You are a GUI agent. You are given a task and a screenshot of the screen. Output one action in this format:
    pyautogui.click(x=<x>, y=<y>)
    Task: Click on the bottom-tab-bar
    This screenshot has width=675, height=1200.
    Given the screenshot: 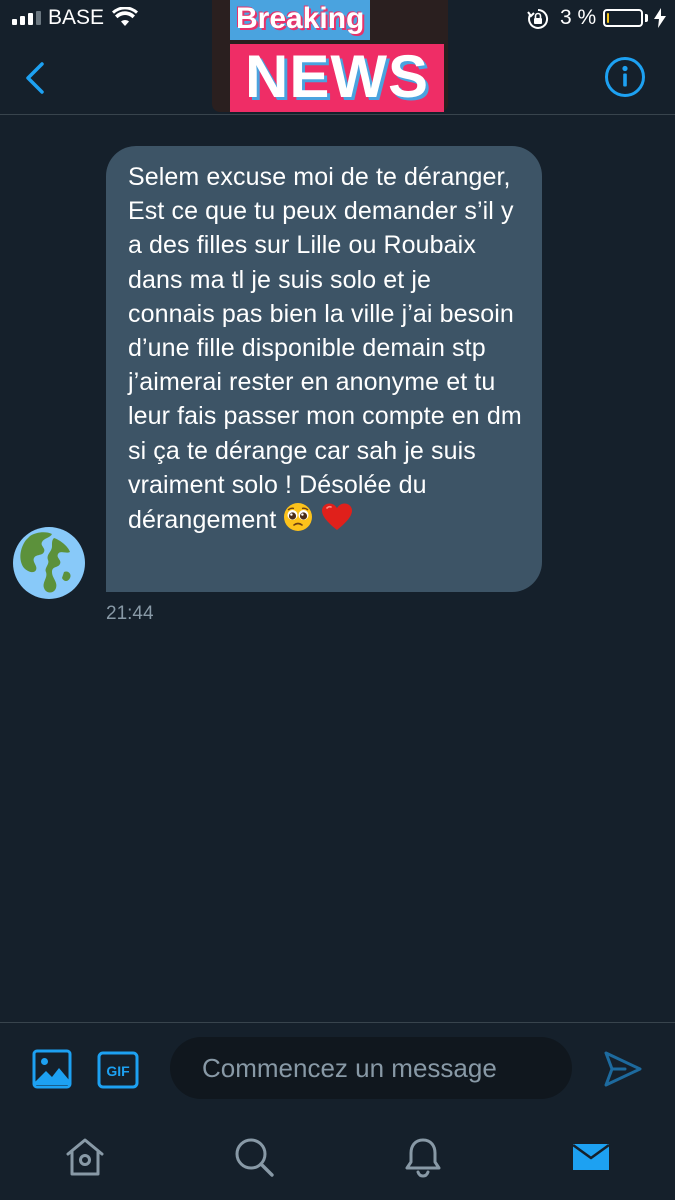 What is the action you would take?
    pyautogui.click(x=337, y=1158)
    